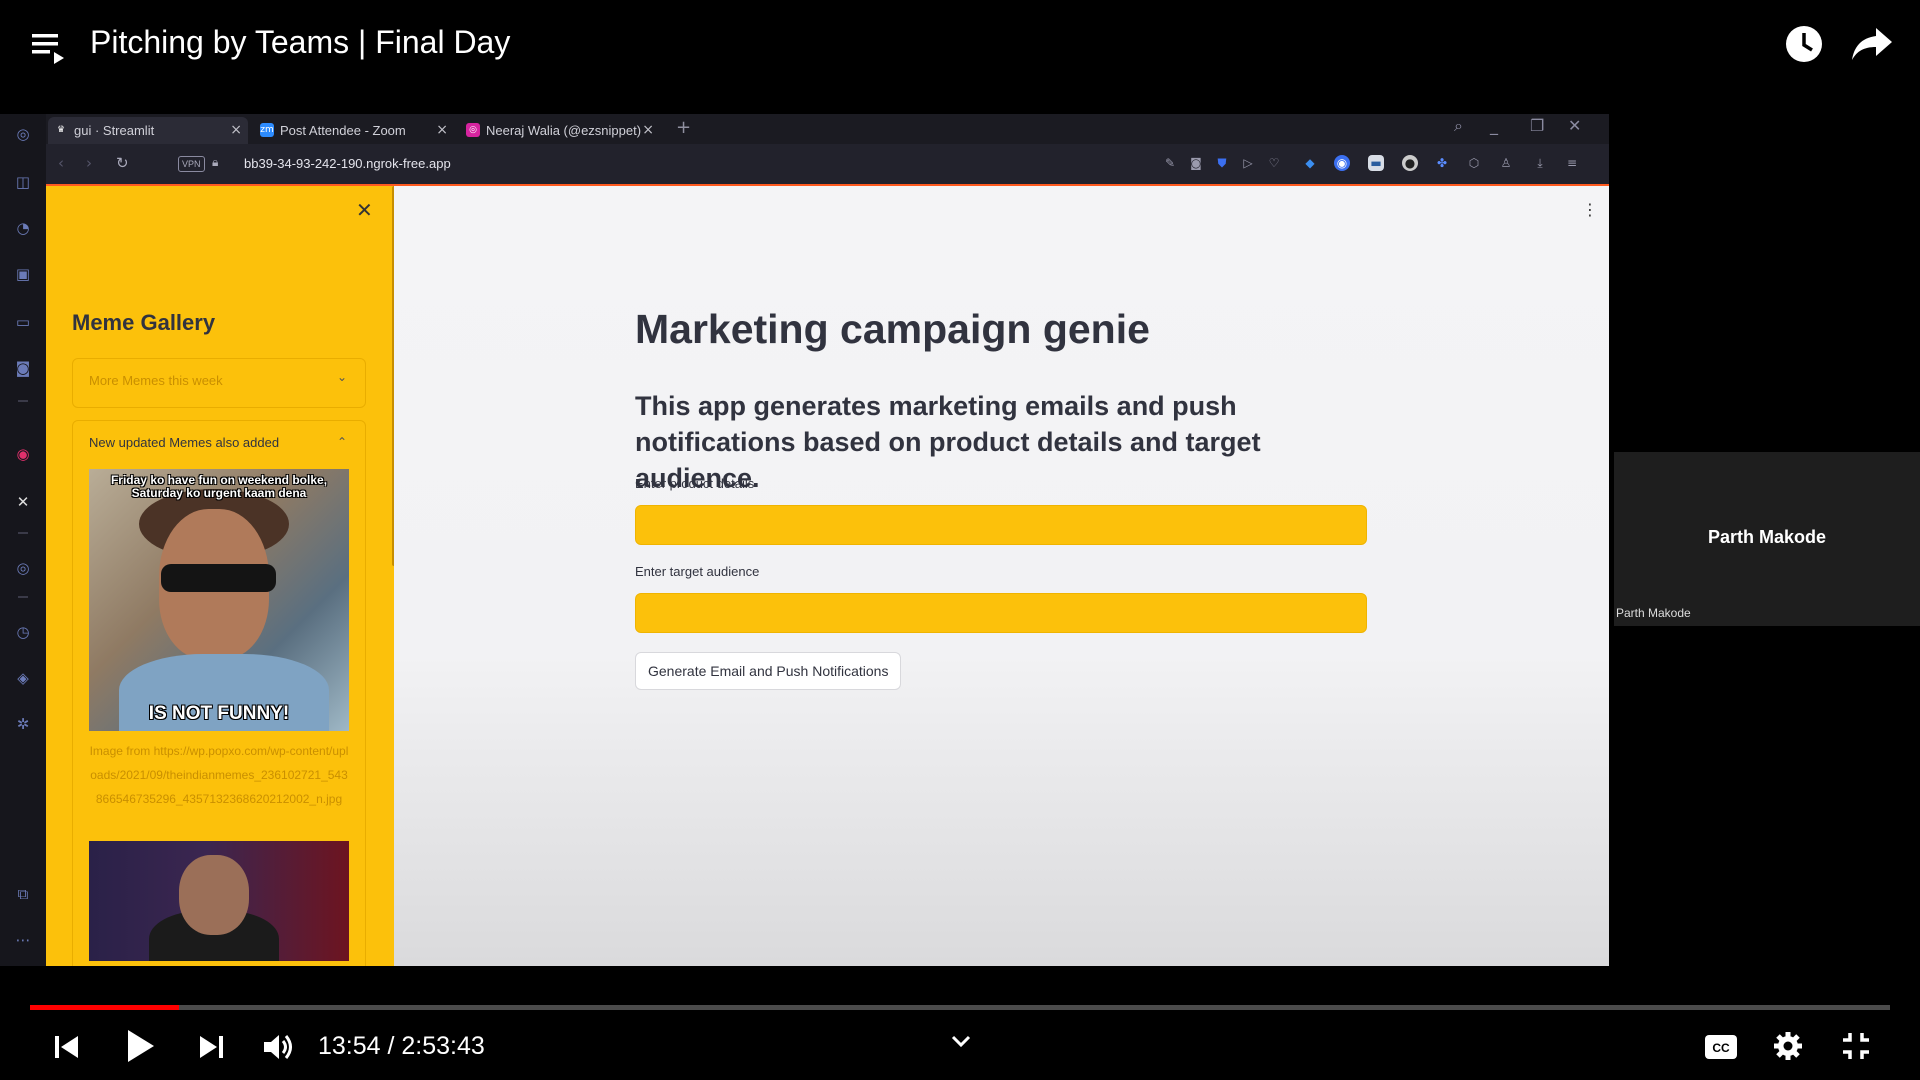 This screenshot has width=1920, height=1080. I want to click on camera-icon: ◙, so click(1196, 163).